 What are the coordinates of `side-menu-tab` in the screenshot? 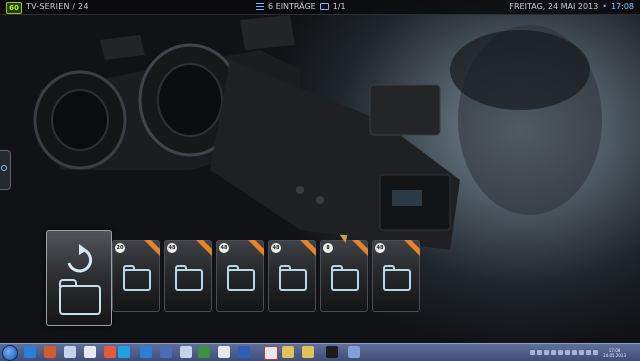 It's located at (5, 170).